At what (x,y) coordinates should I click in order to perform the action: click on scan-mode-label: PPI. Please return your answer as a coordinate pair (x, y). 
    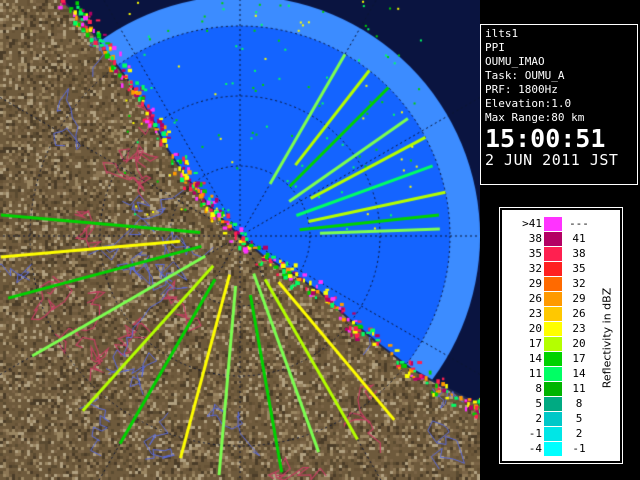
    Looking at the image, I should click on (495, 47).